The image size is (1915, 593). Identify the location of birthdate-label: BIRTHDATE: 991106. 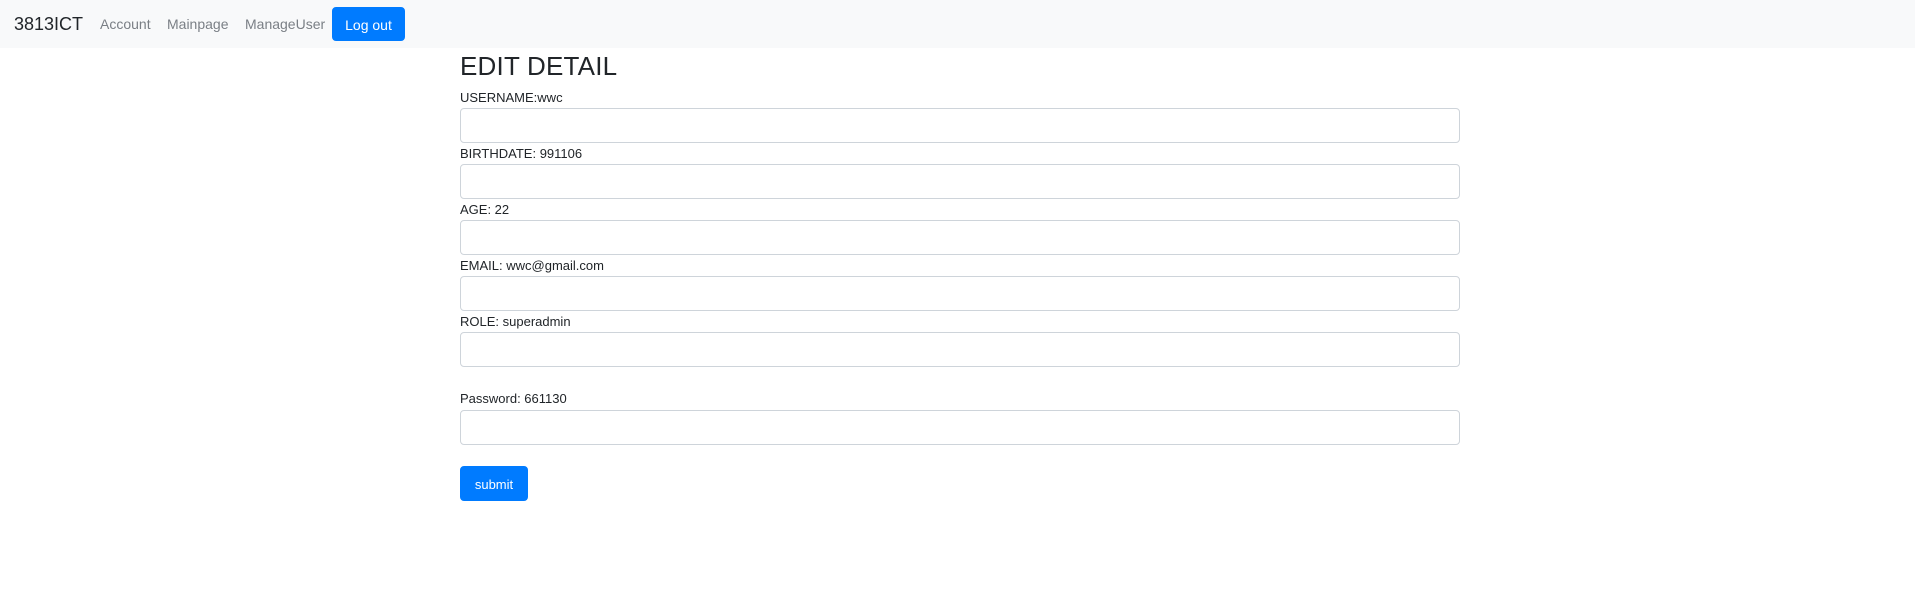
(521, 153).